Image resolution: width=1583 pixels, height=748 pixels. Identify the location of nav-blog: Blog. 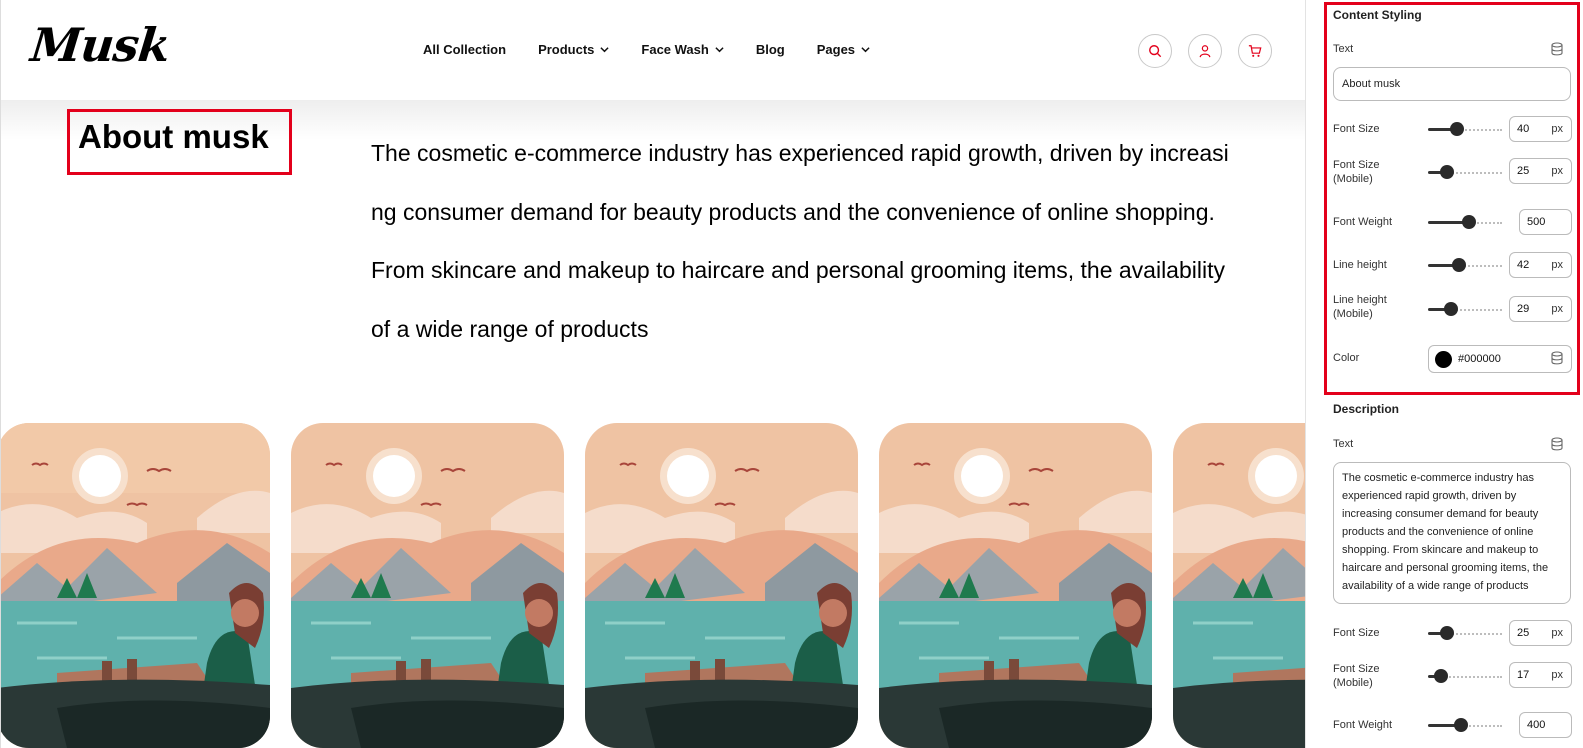
(770, 49).